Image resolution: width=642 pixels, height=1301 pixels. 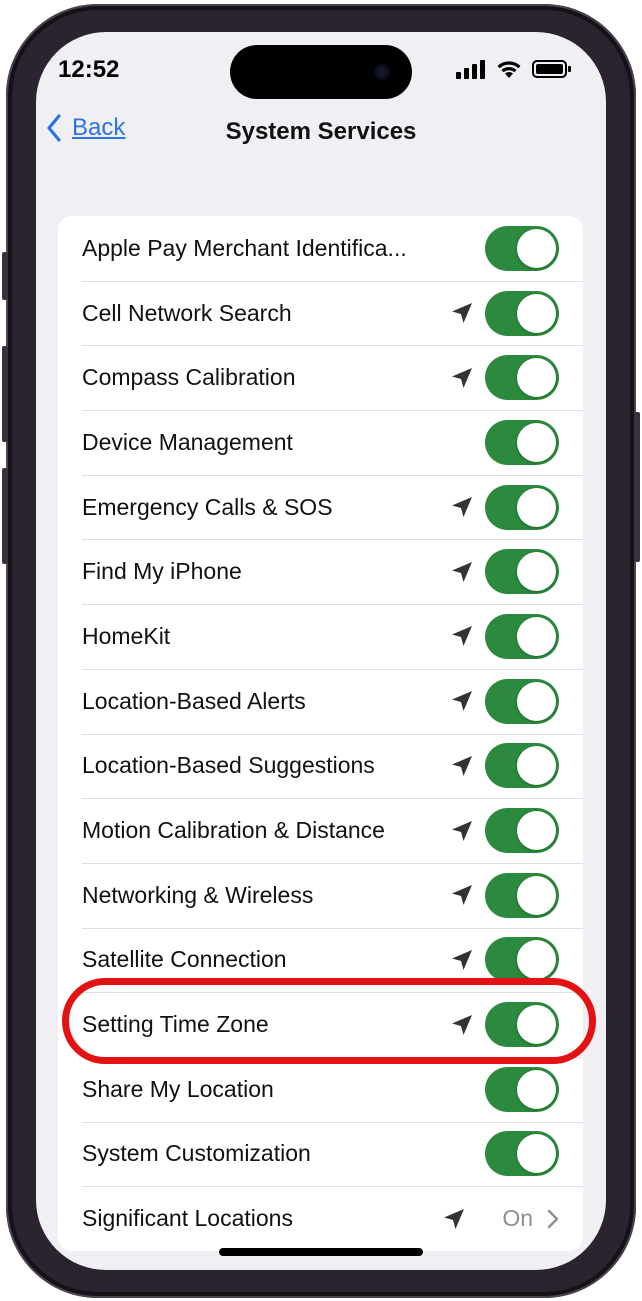 I want to click on service-label: Compass Calibration, so click(x=189, y=377).